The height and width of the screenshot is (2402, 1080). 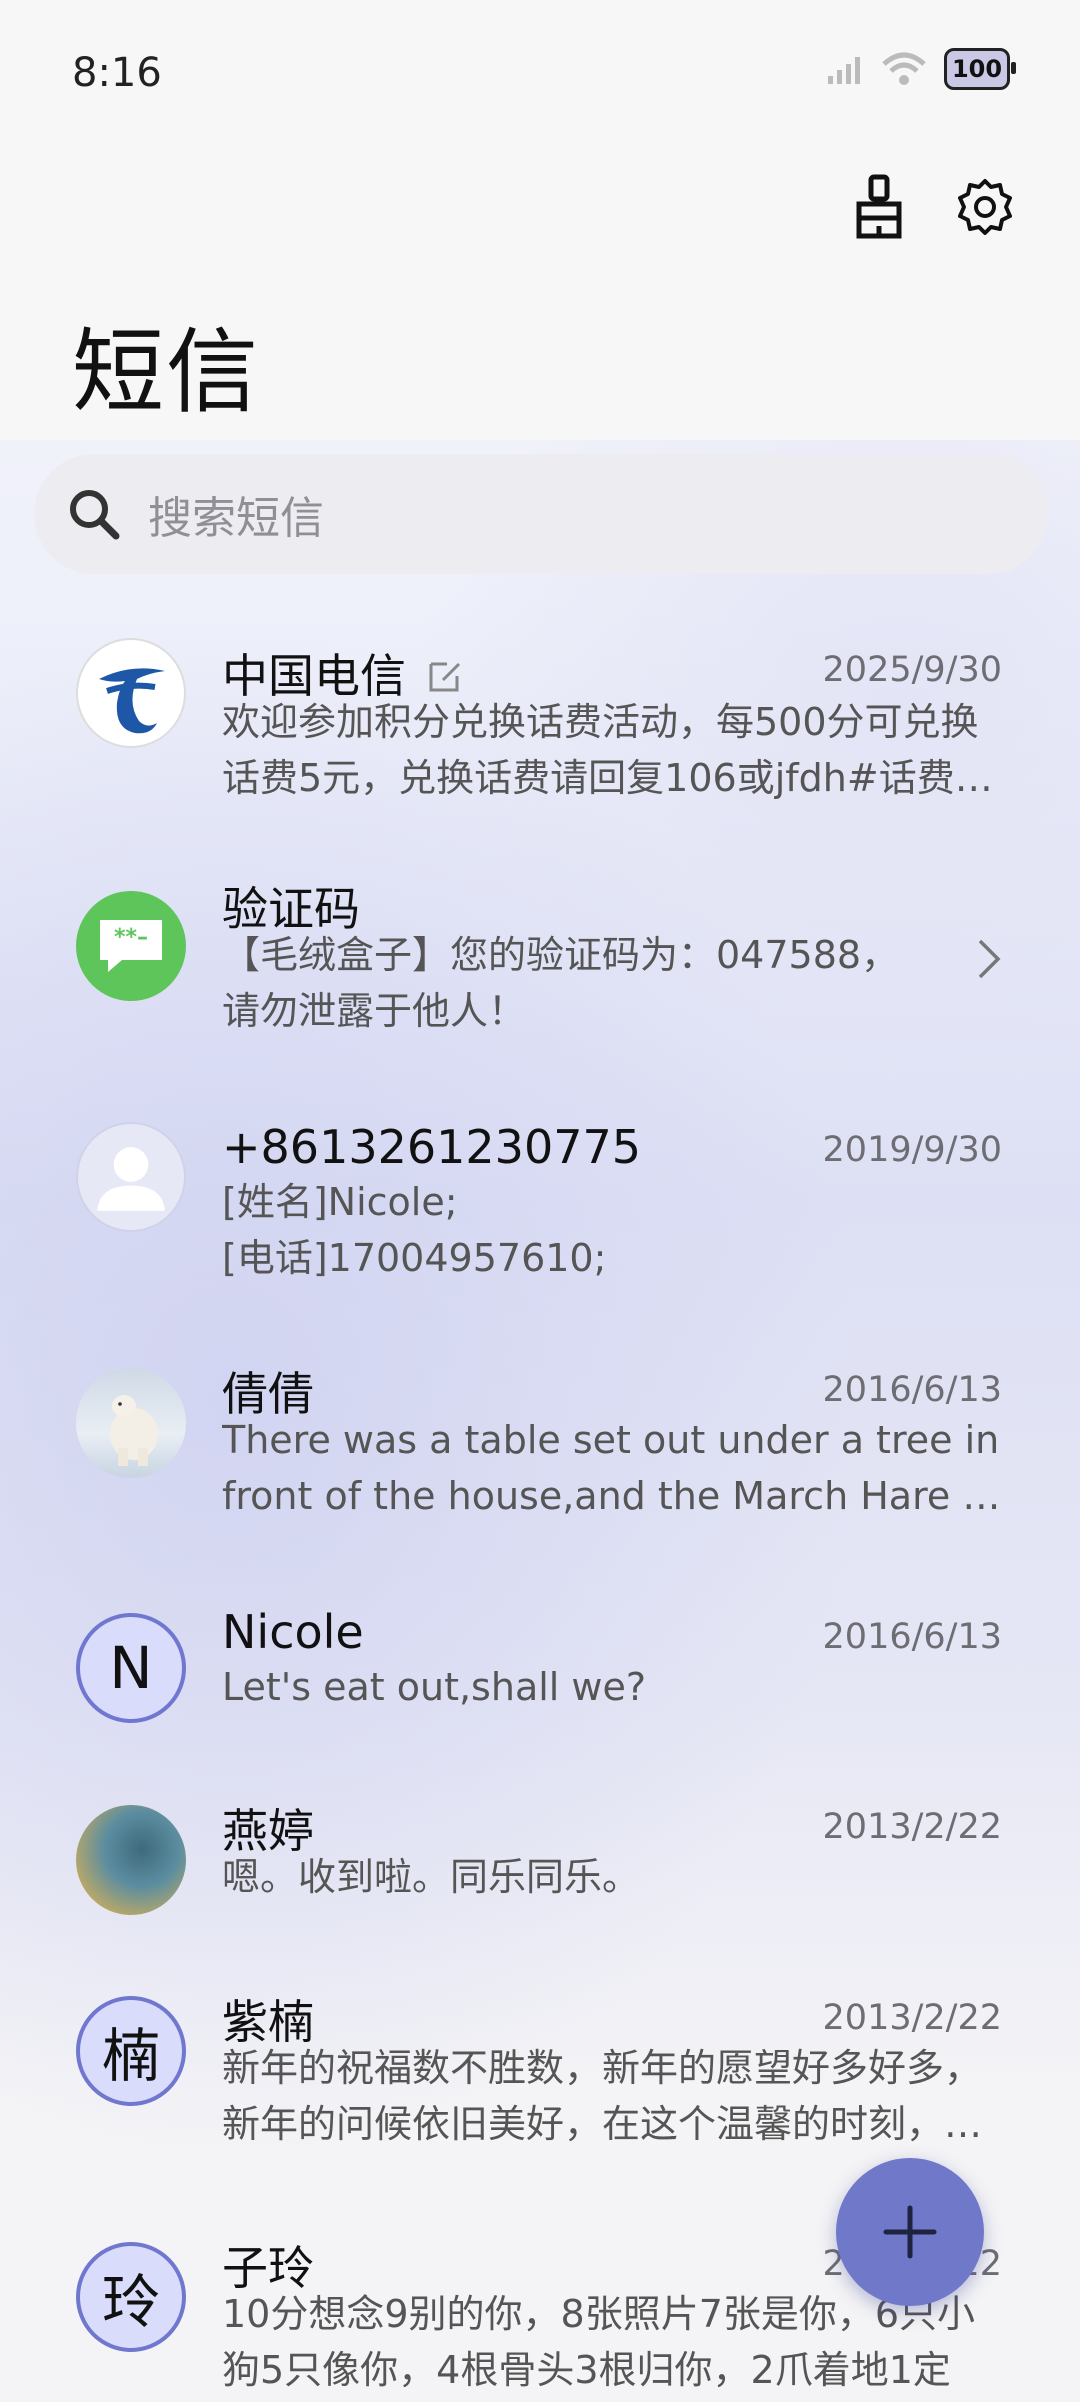 What do you see at coordinates (431, 1877) in the screenshot?
I see `preview-line-1: 嗯。收到啦。同乐同乐。` at bounding box center [431, 1877].